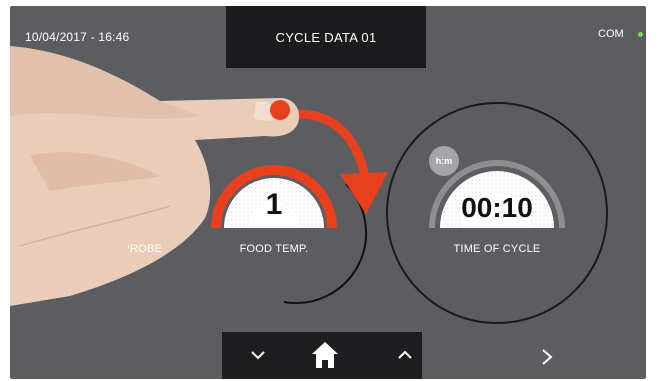 Image resolution: width=658 pixels, height=381 pixels. Describe the element at coordinates (547, 357) in the screenshot. I see `chevron-right-icon` at that location.